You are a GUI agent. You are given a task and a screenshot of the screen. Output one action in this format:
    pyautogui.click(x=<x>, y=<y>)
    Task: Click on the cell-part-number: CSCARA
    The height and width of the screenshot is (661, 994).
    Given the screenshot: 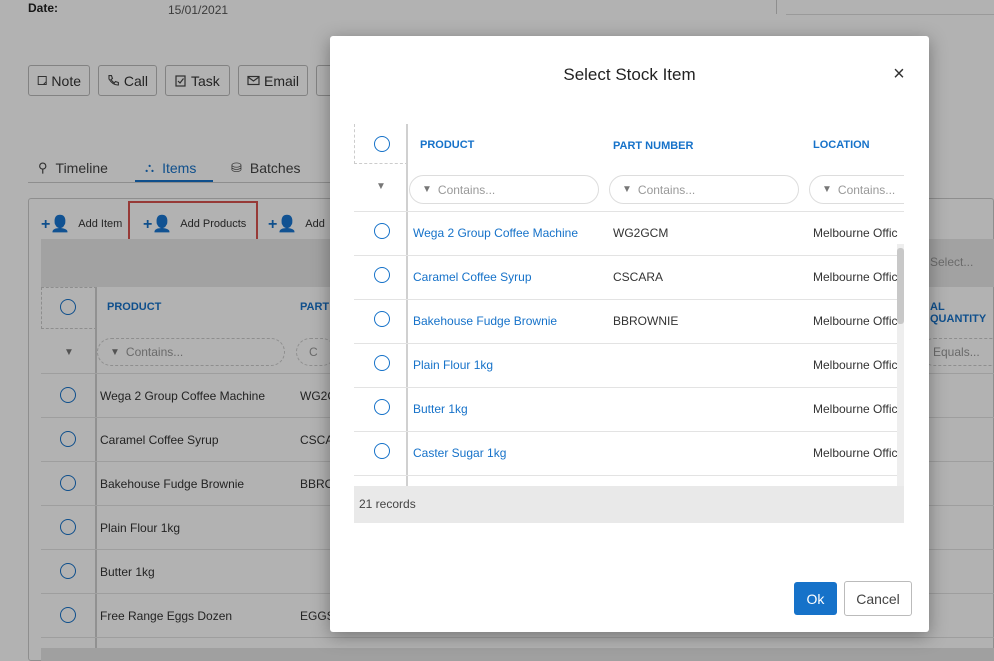 What is the action you would take?
    pyautogui.click(x=638, y=277)
    